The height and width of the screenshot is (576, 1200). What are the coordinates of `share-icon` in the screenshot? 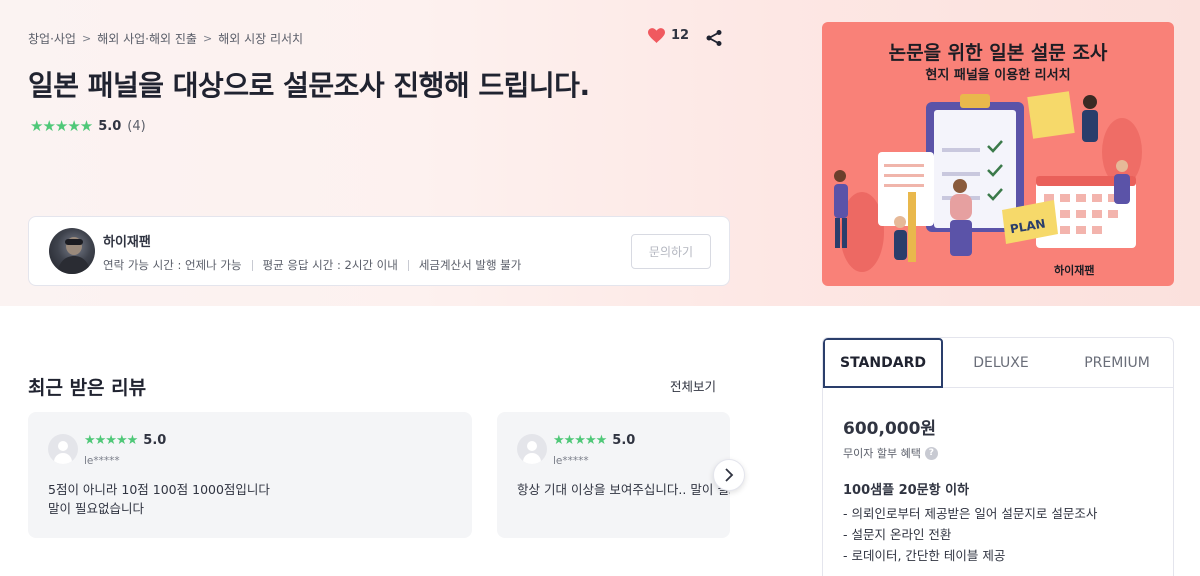 It's located at (714, 38).